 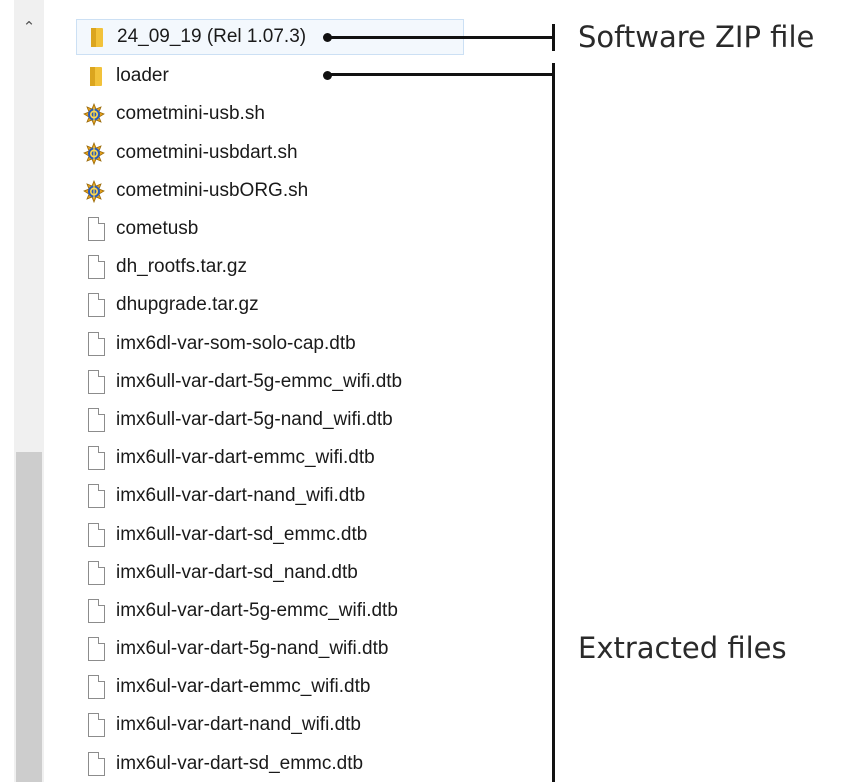 I want to click on file-row: imx6ul-var-dart-nand_wifi.dtb, so click(x=311, y=725).